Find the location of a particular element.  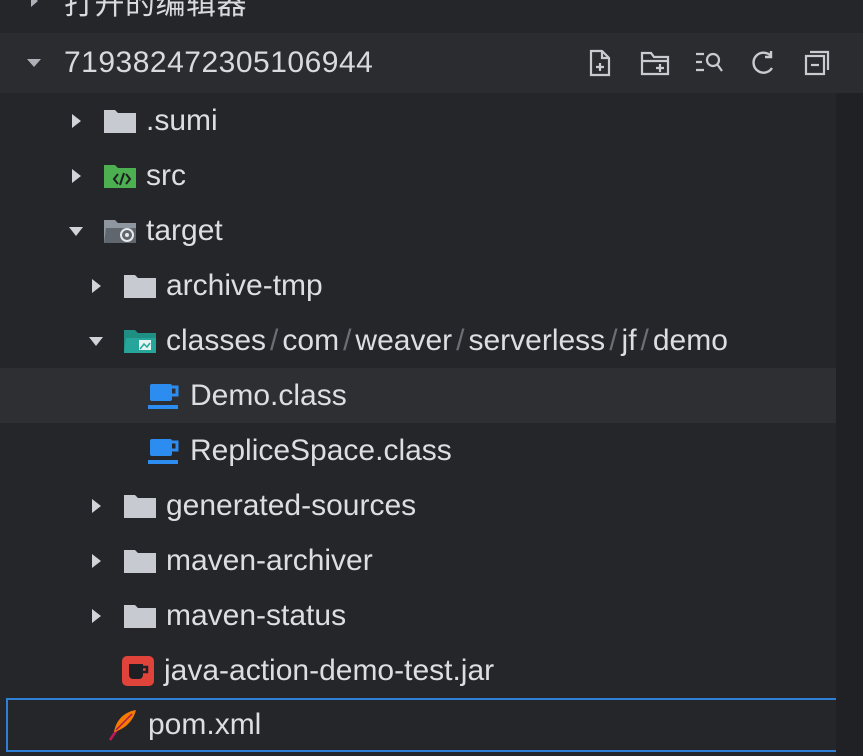

target-folder-icon is located at coordinates (120, 231).